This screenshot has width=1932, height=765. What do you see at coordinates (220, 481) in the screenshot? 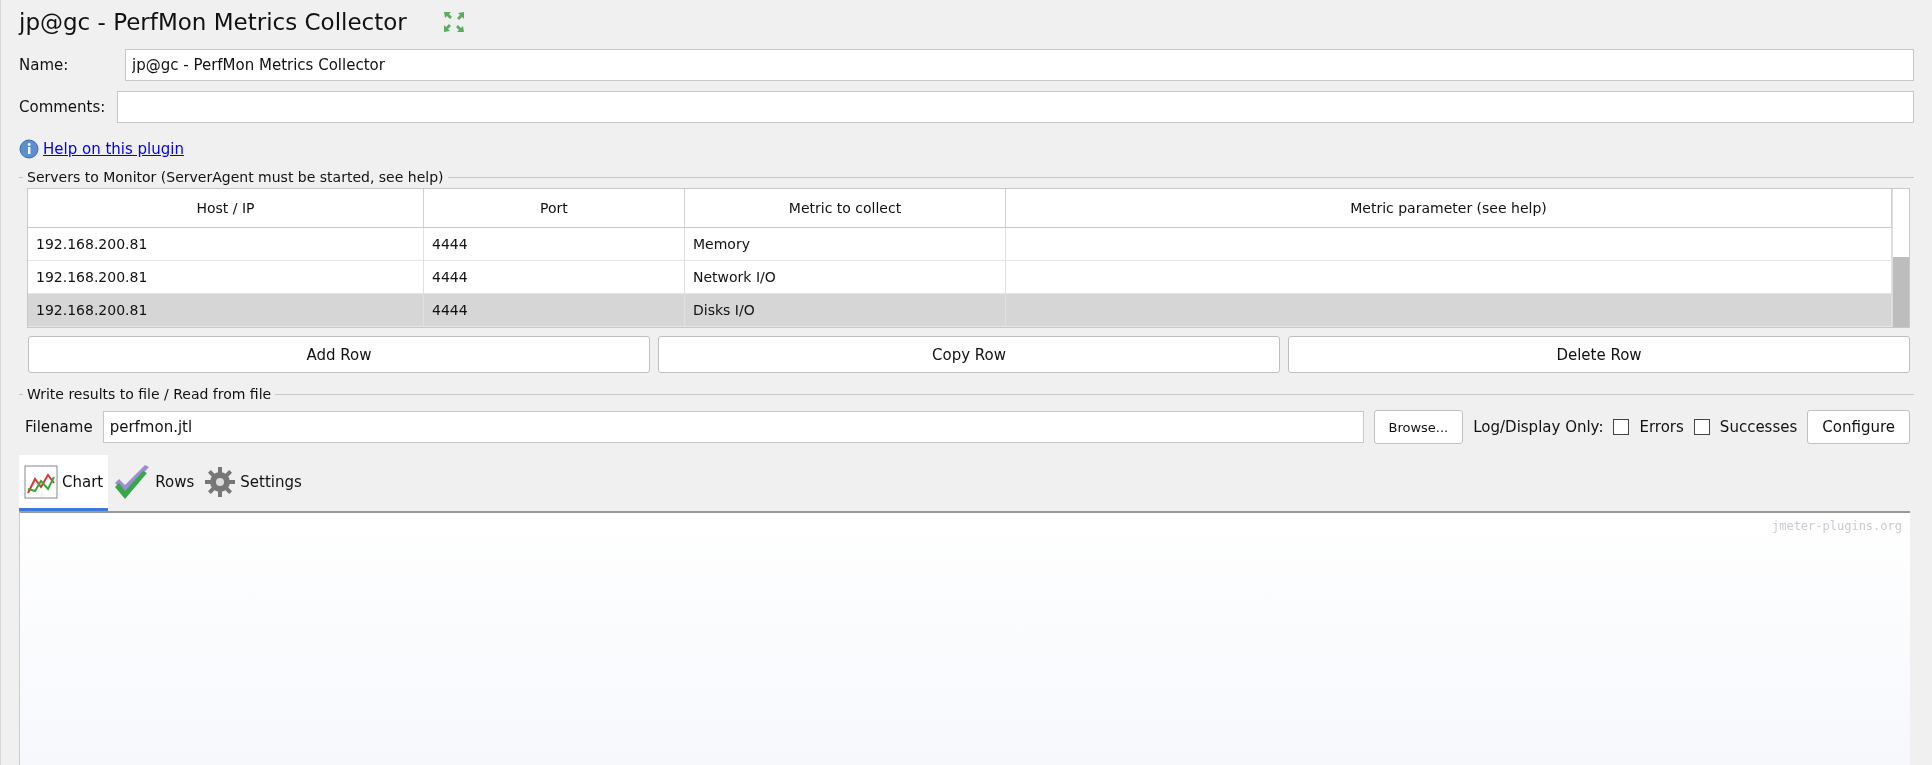
I see `gear-icon` at bounding box center [220, 481].